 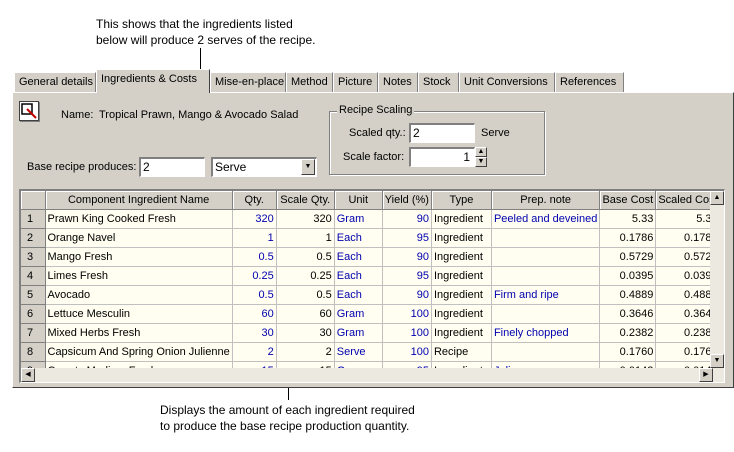 What do you see at coordinates (55, 82) in the screenshot?
I see `tab-general-details: General details` at bounding box center [55, 82].